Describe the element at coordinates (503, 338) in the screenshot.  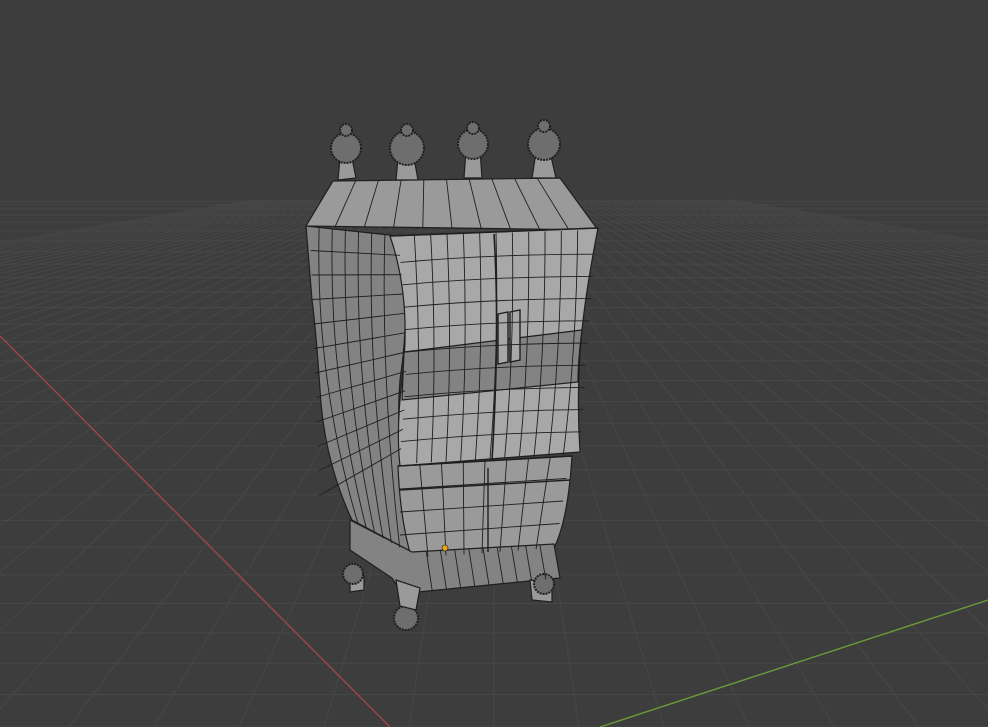
I see `door-handle` at that location.